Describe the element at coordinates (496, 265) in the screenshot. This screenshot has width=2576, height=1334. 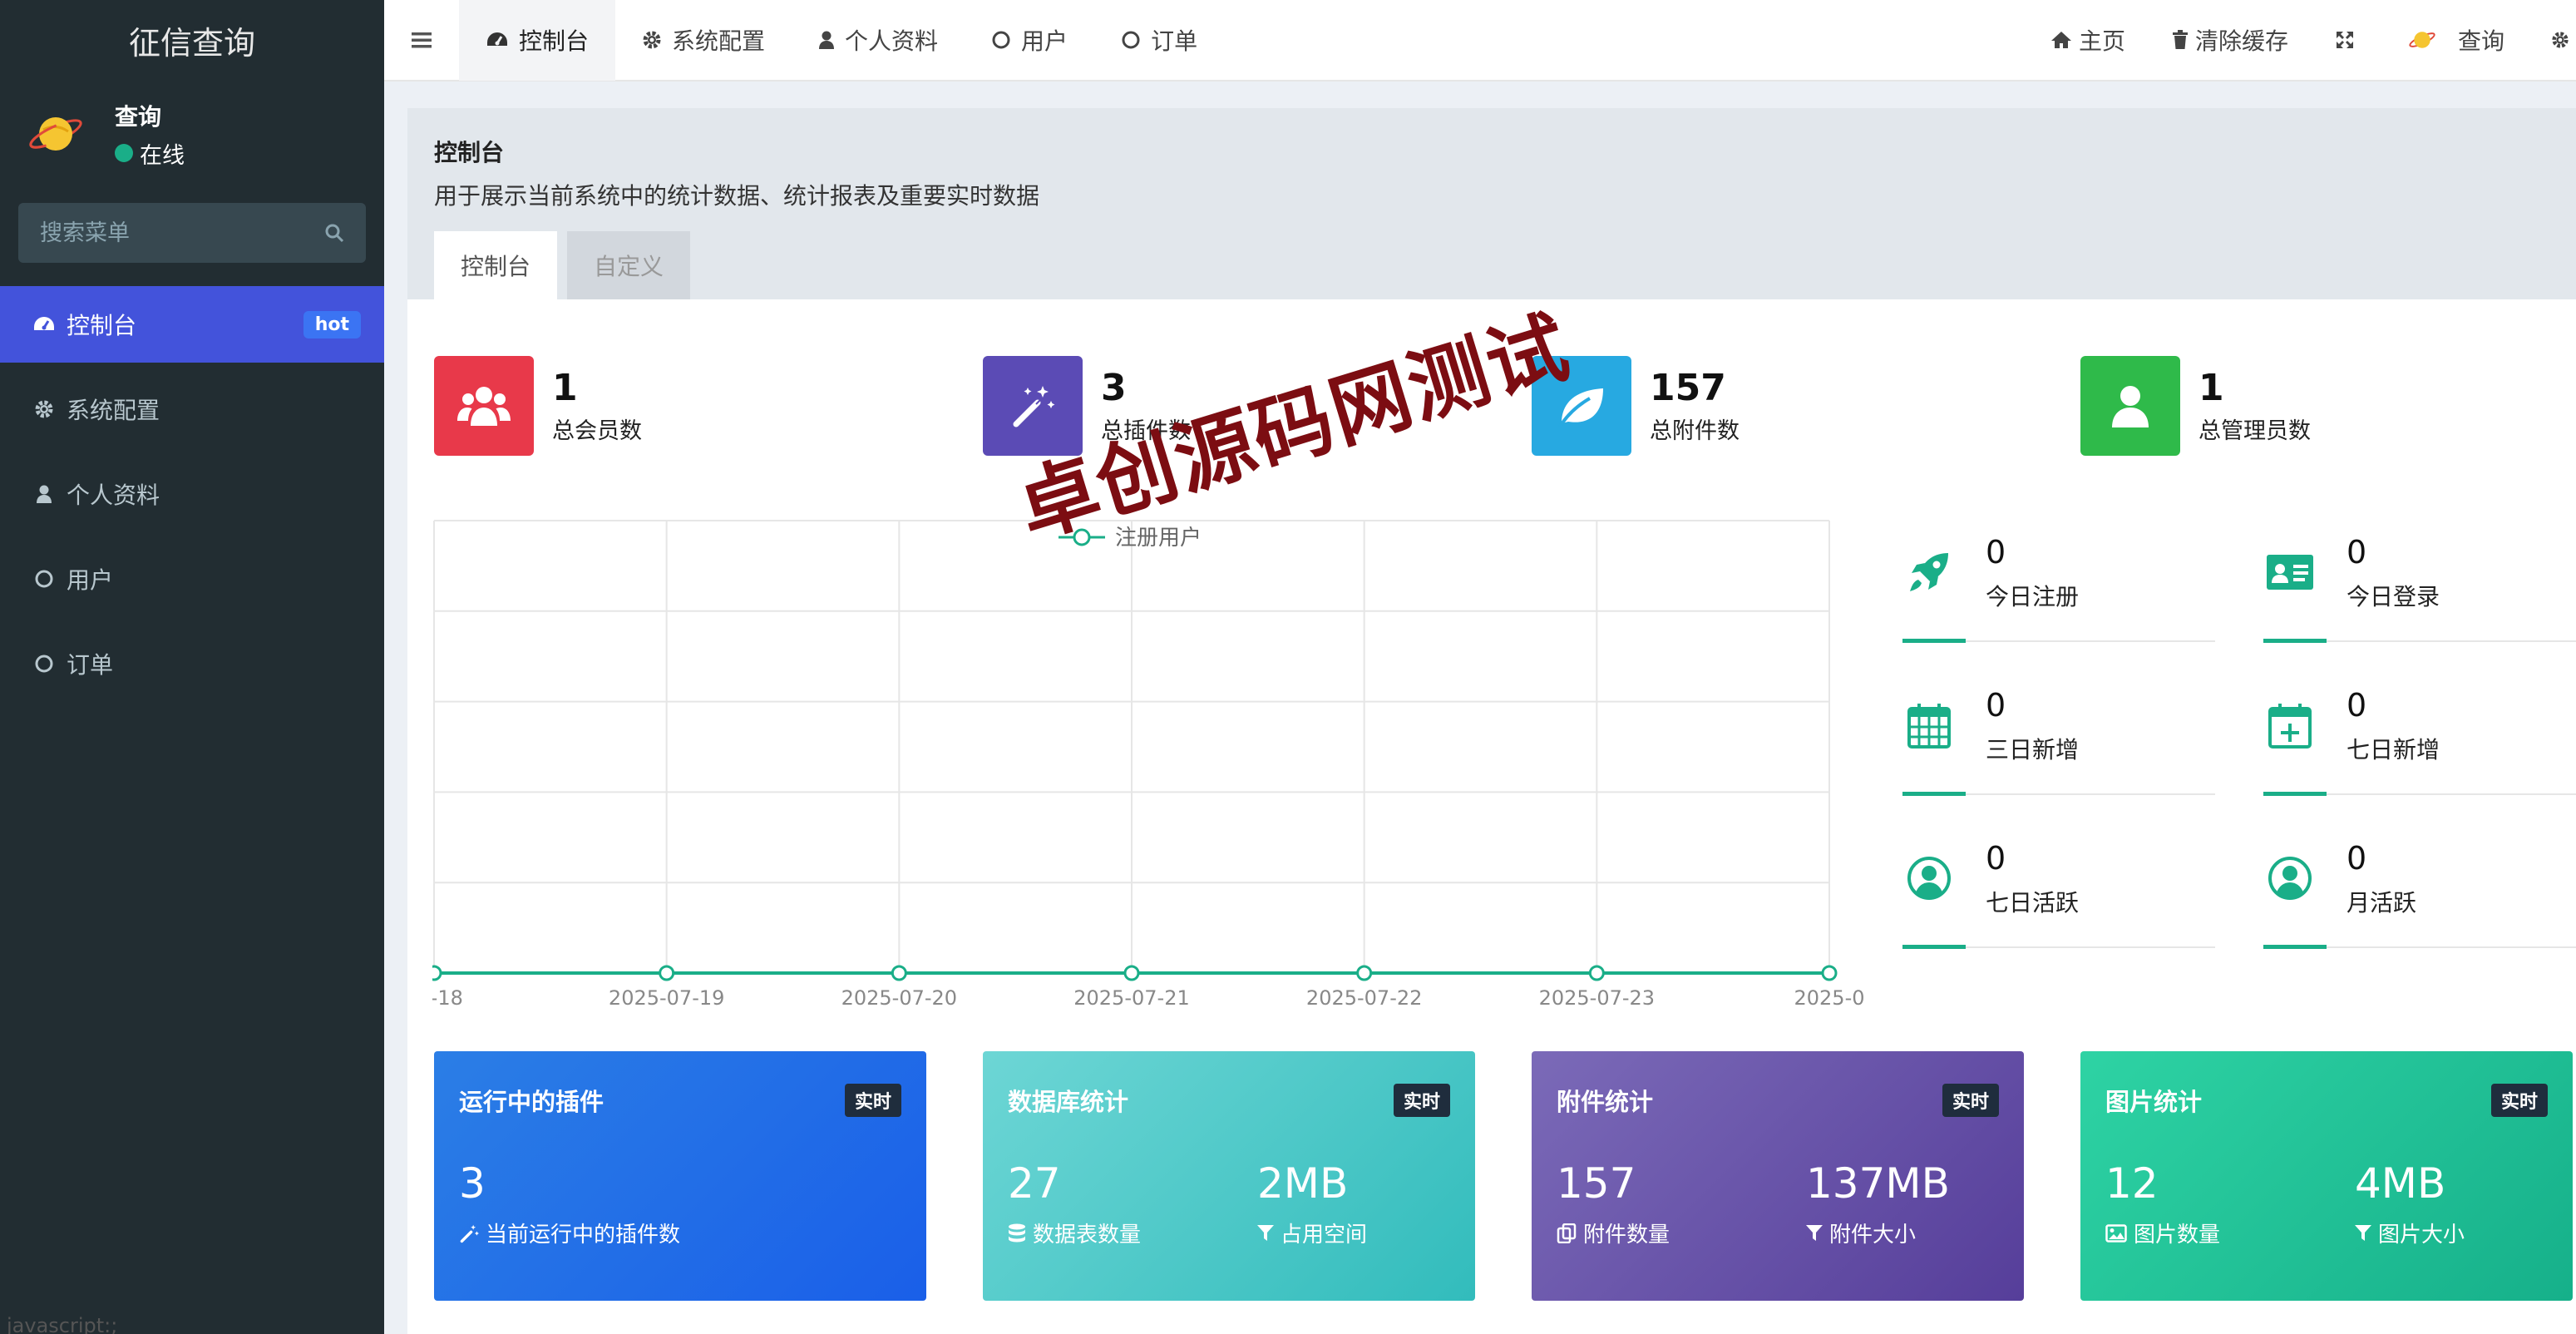
I see `tab-console: 控制台` at that location.